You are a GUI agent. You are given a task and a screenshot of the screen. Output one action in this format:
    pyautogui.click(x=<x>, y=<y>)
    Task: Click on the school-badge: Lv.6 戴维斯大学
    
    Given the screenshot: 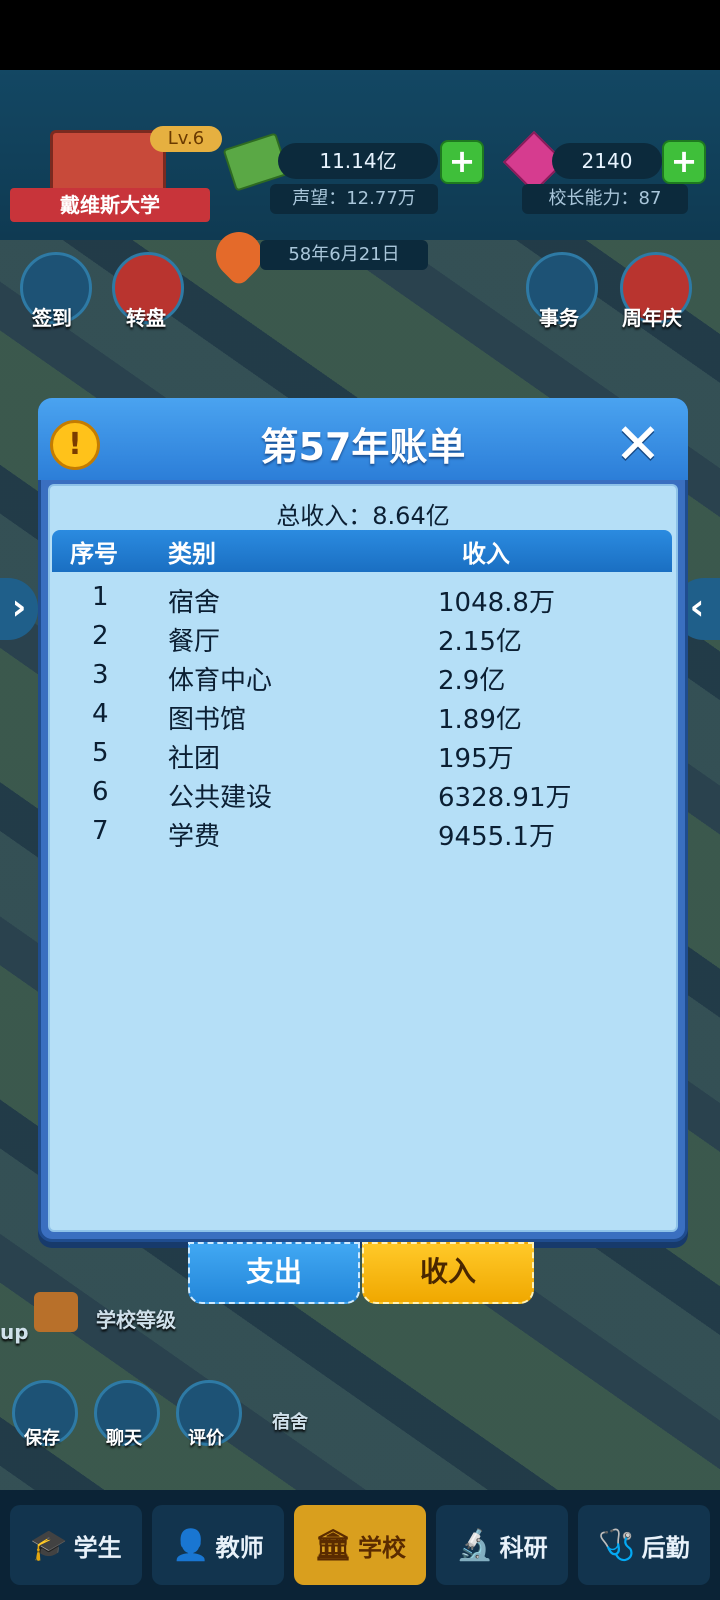 What is the action you would take?
    pyautogui.click(x=116, y=175)
    